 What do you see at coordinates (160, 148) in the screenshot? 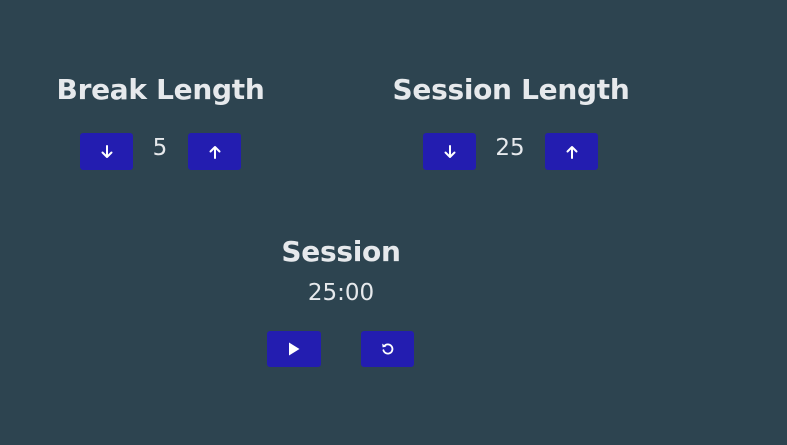
I see `break-length-value: 5` at bounding box center [160, 148].